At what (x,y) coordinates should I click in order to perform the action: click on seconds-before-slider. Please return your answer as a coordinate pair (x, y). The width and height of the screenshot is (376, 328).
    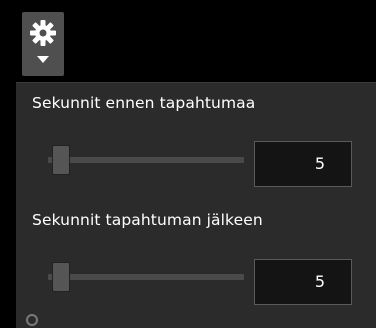
    Looking at the image, I should click on (146, 160).